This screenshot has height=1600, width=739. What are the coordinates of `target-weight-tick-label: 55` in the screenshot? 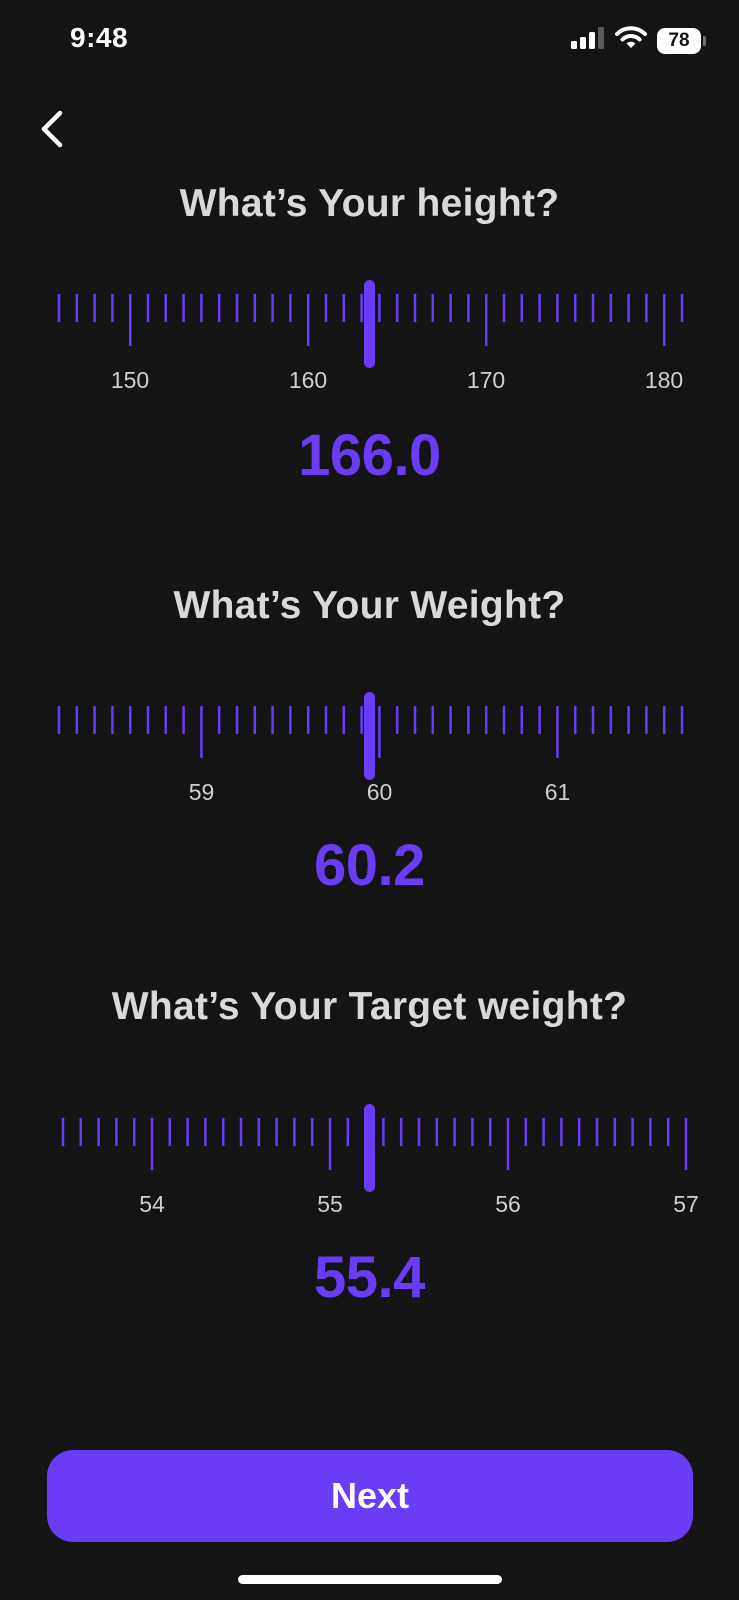 It's located at (330, 1204).